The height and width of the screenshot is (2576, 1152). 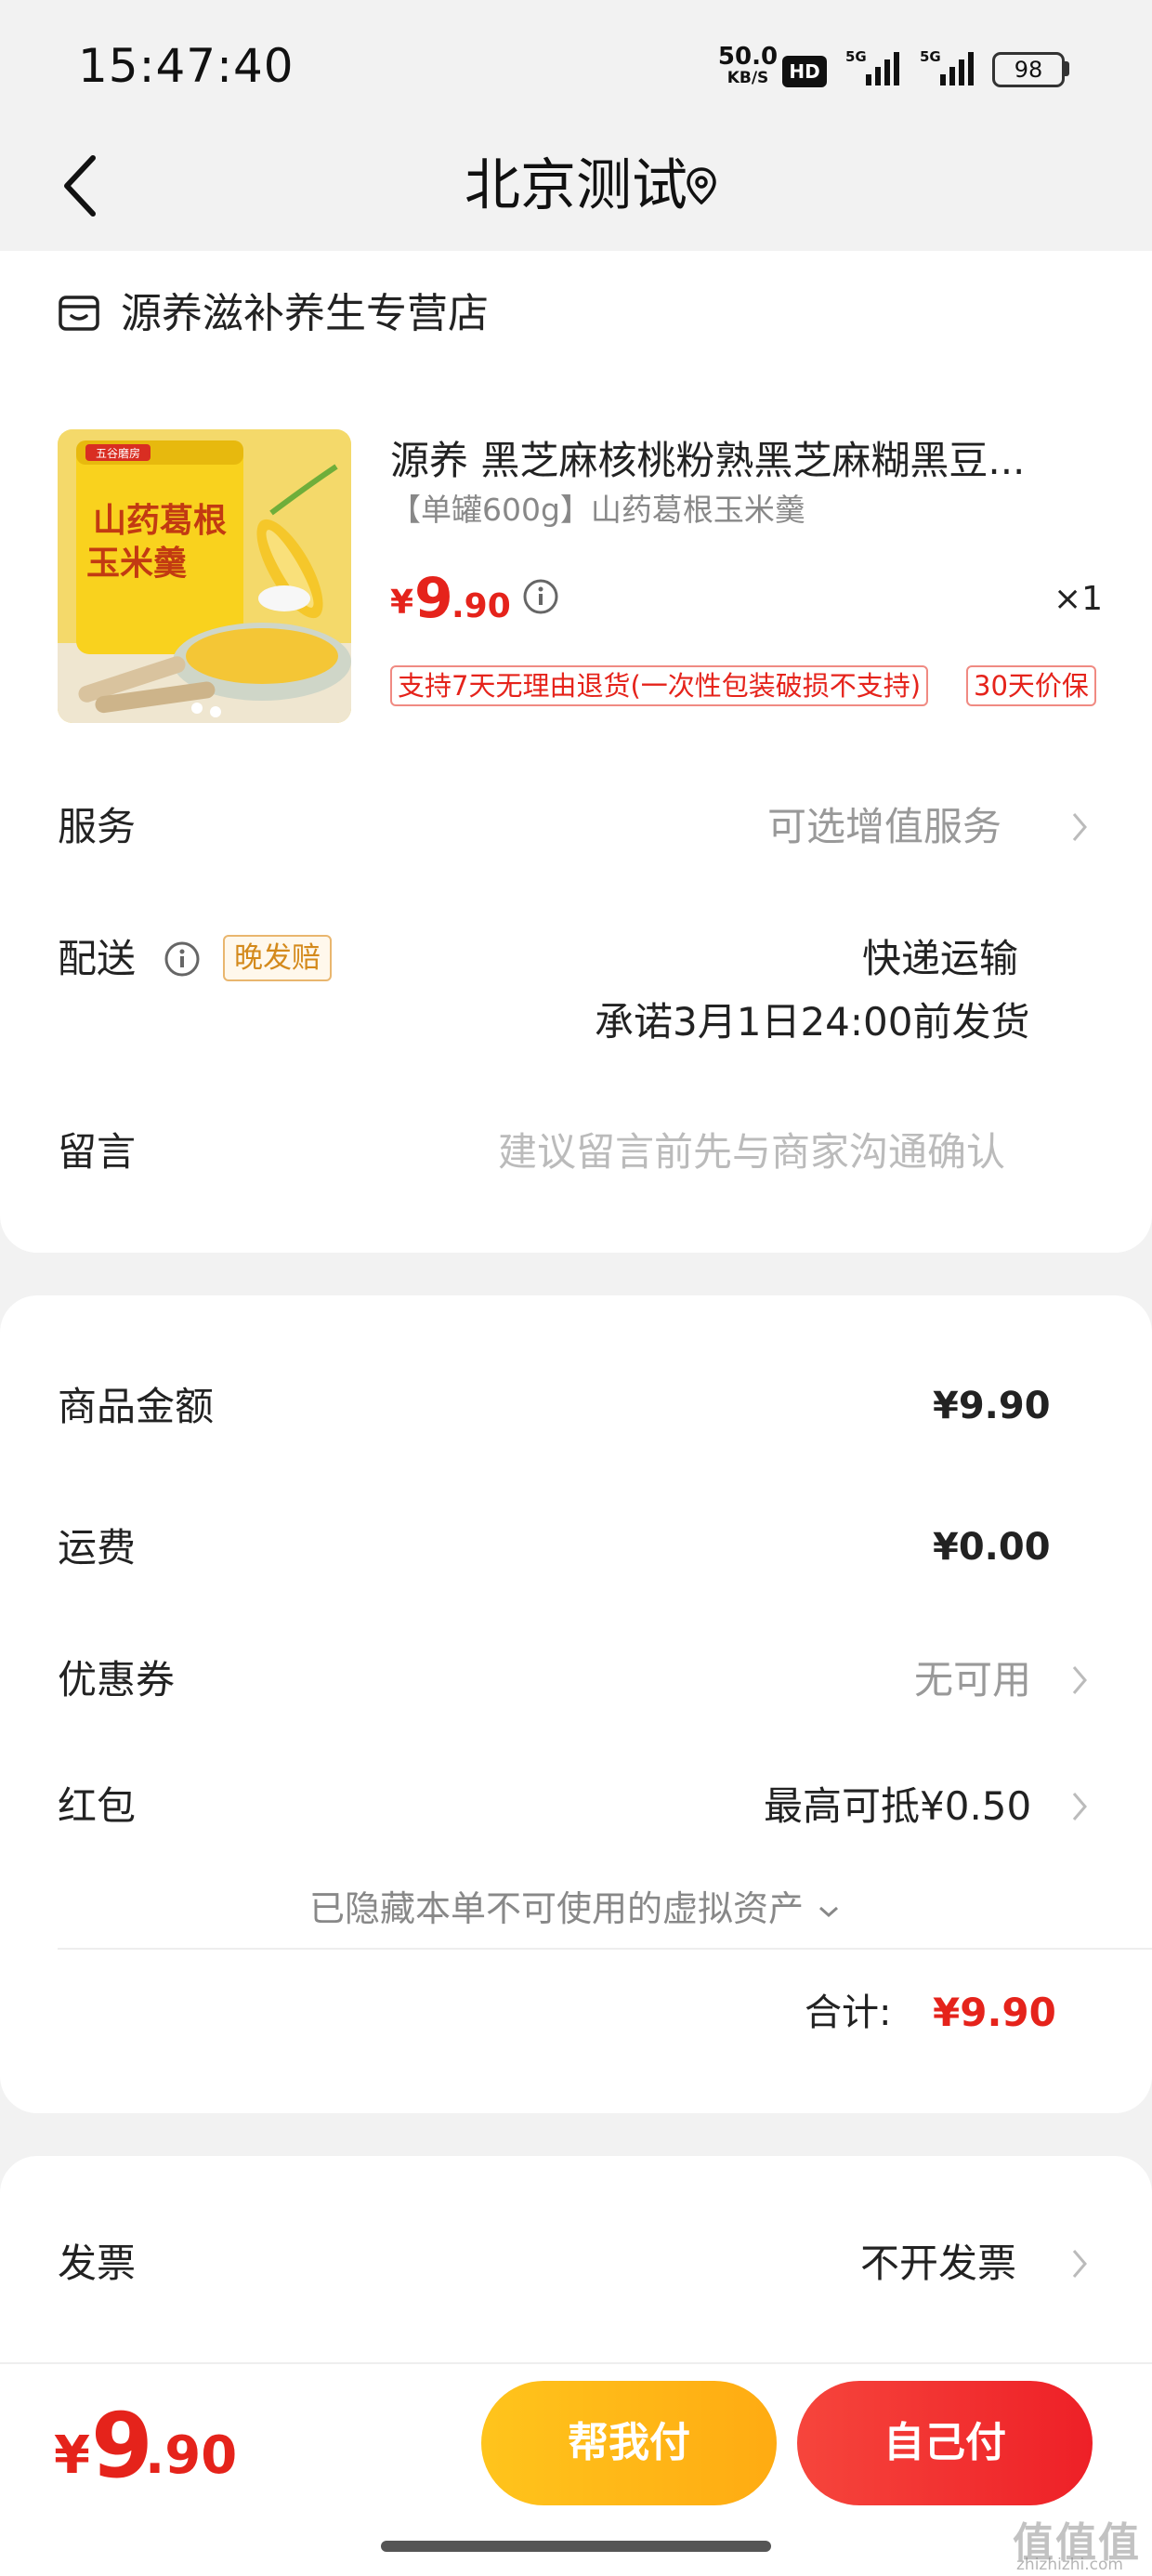 What do you see at coordinates (748, 78) in the screenshot?
I see `network-speed-unit: KB/S` at bounding box center [748, 78].